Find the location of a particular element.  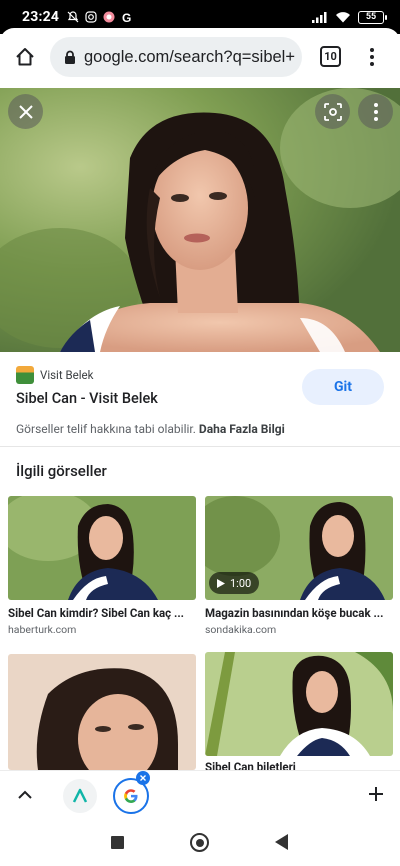

learn-more-link: Daha Fazla Bilgi is located at coordinates (242, 429).